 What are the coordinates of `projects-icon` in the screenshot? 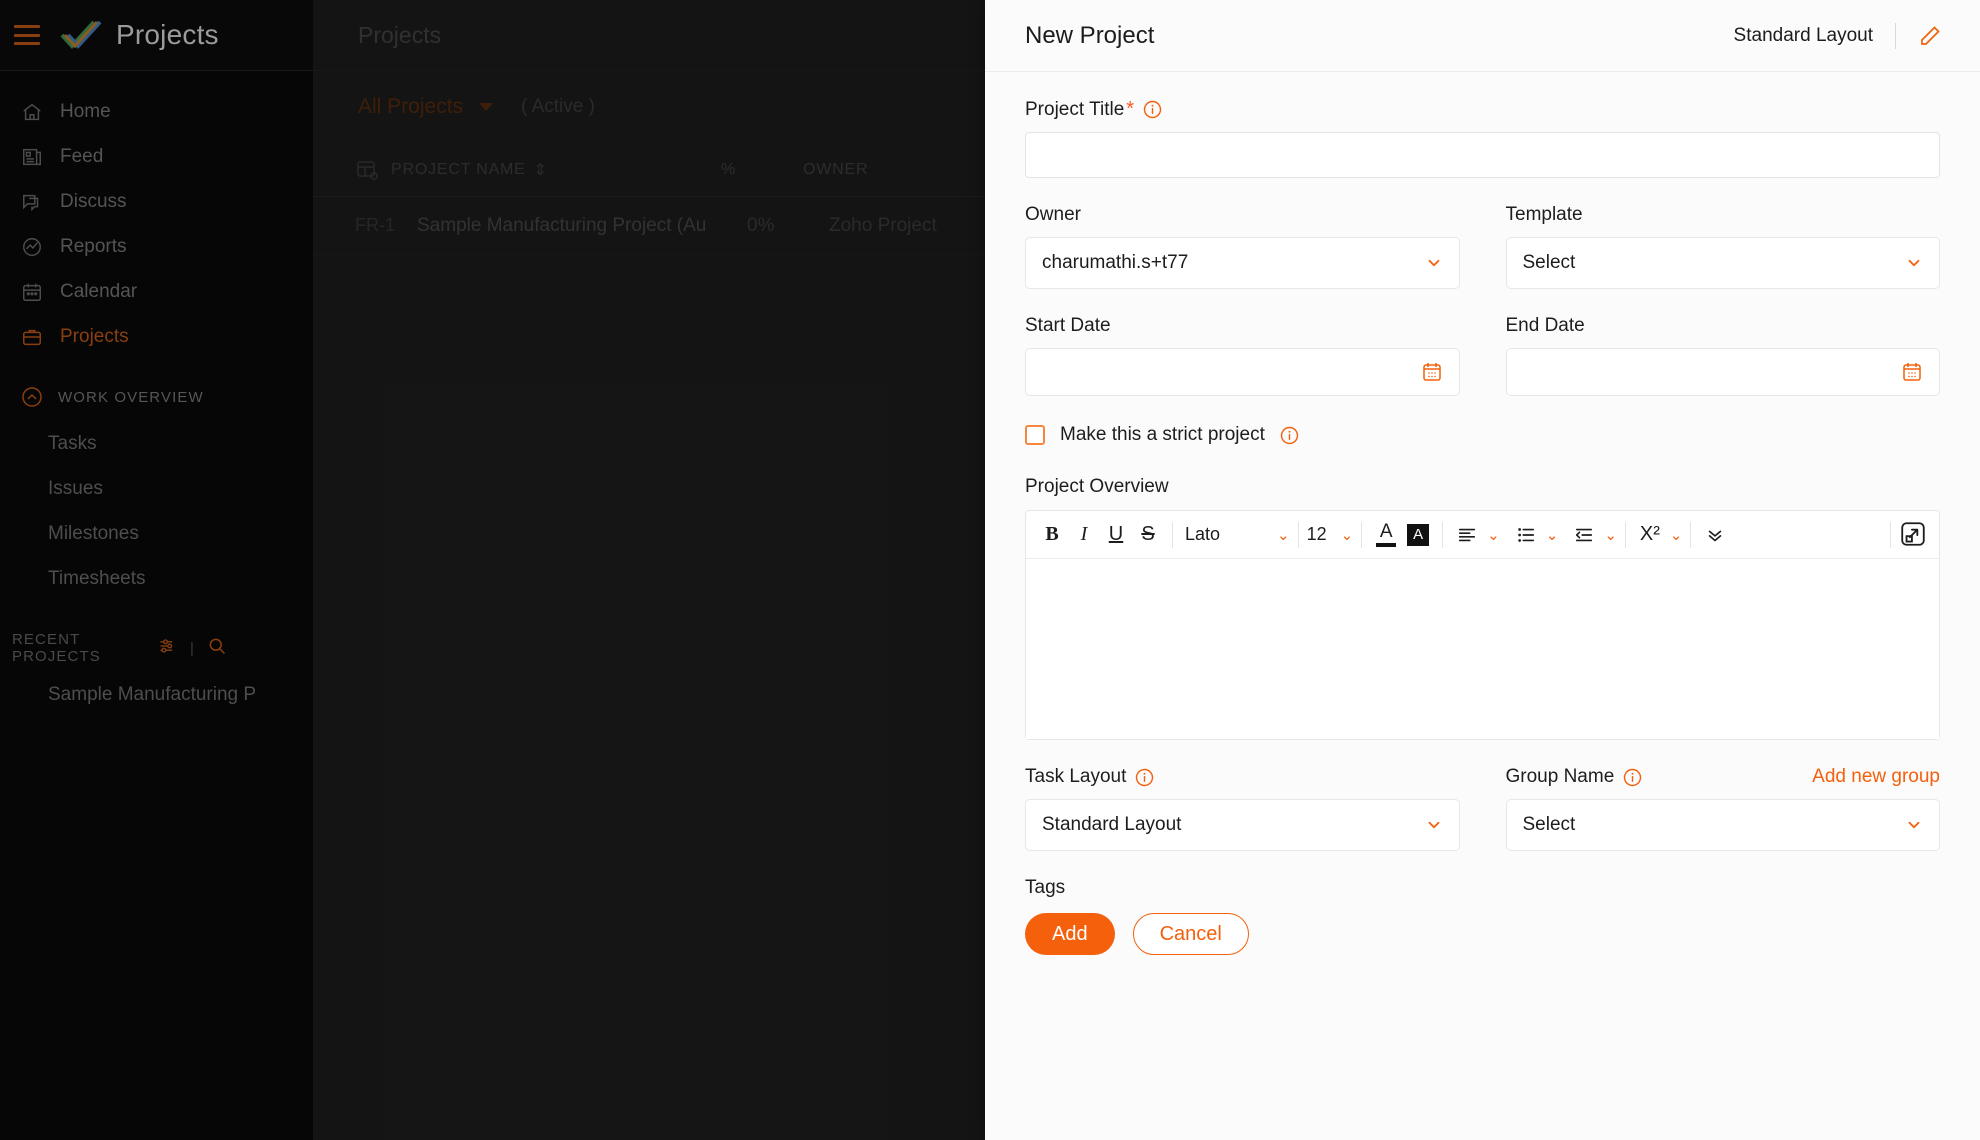 It's located at (32, 337).